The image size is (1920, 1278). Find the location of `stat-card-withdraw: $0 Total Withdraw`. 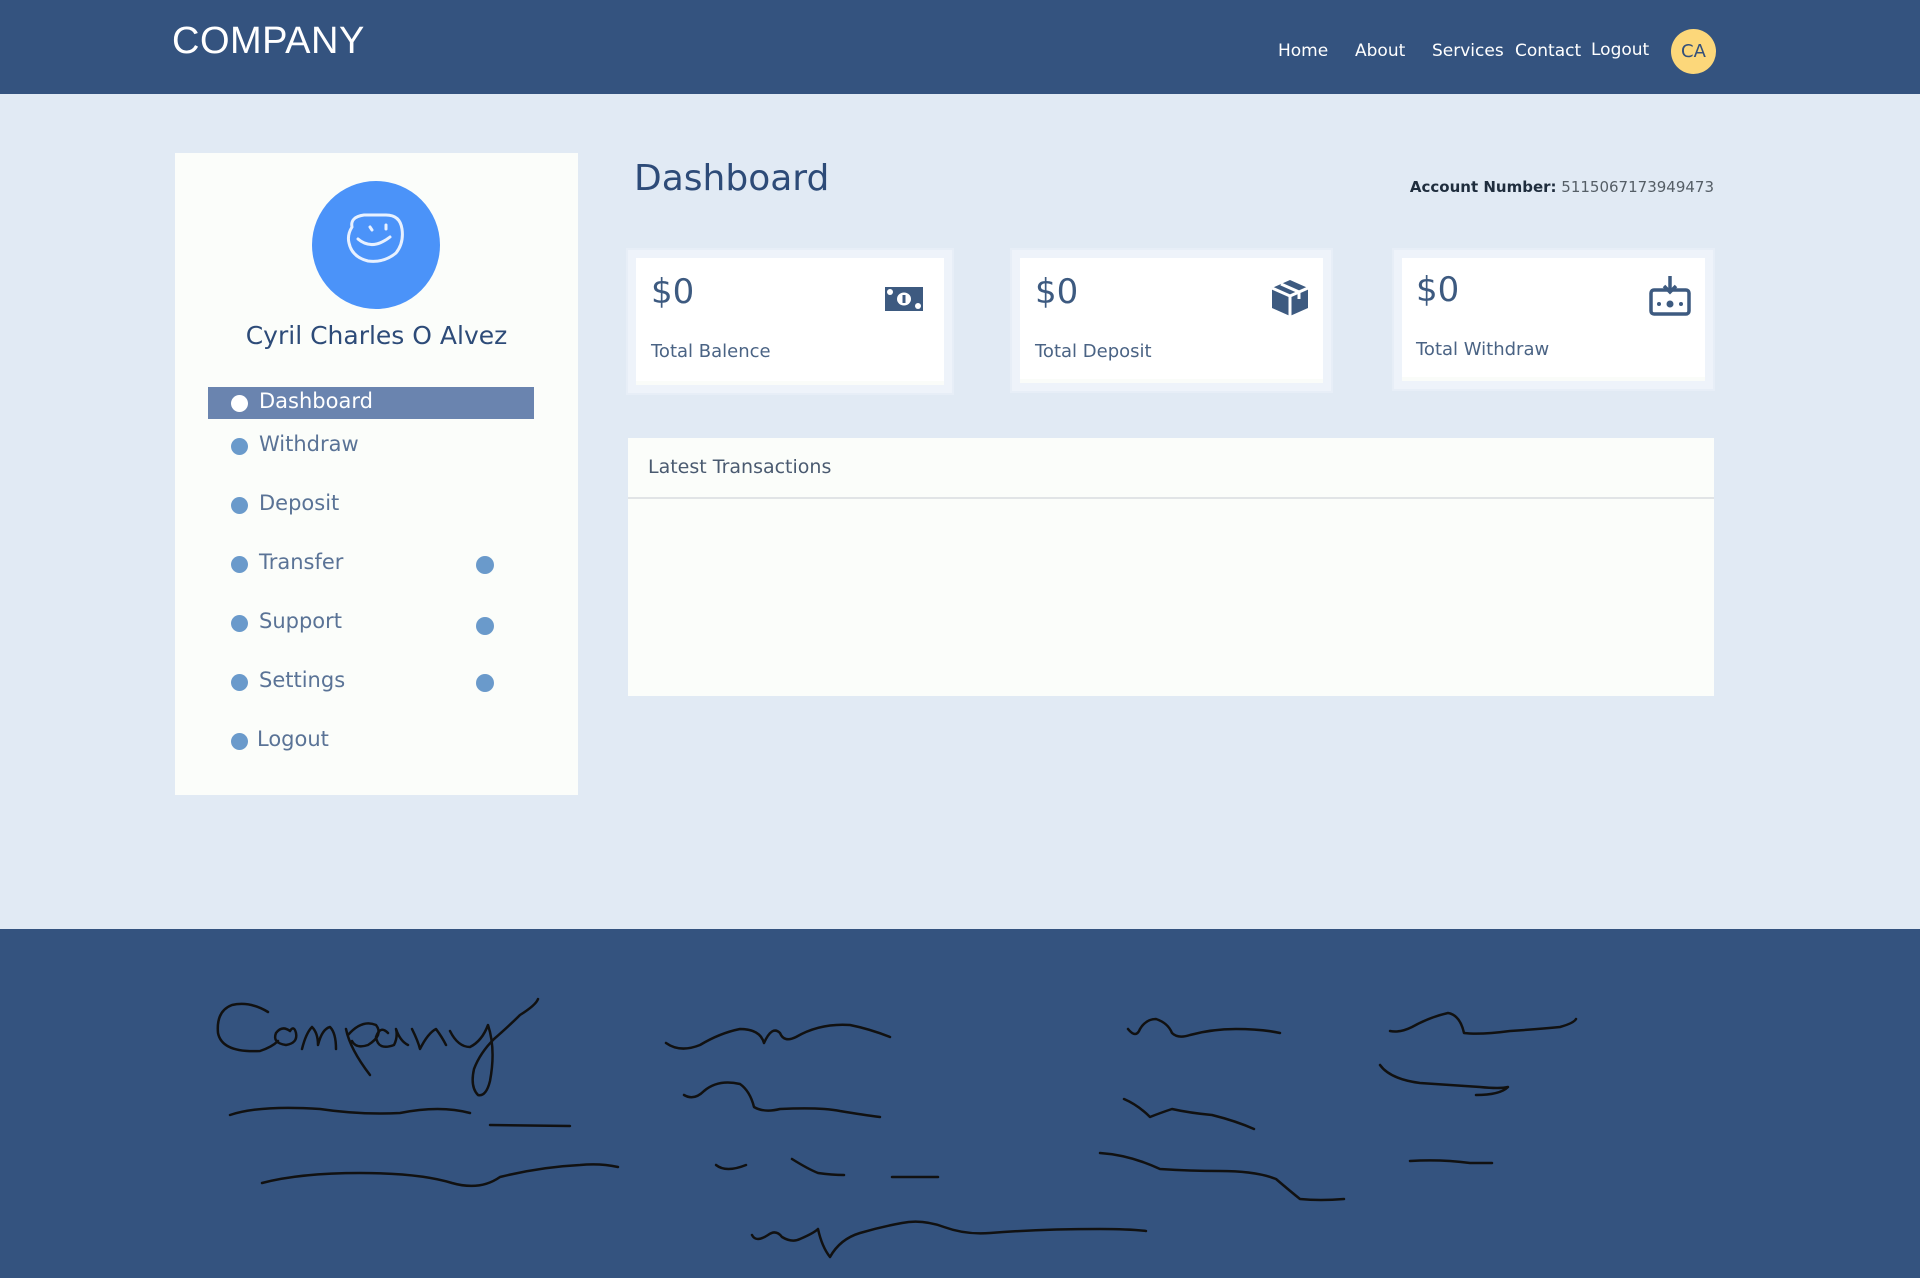

stat-card-withdraw: $0 Total Withdraw is located at coordinates (1553, 319).